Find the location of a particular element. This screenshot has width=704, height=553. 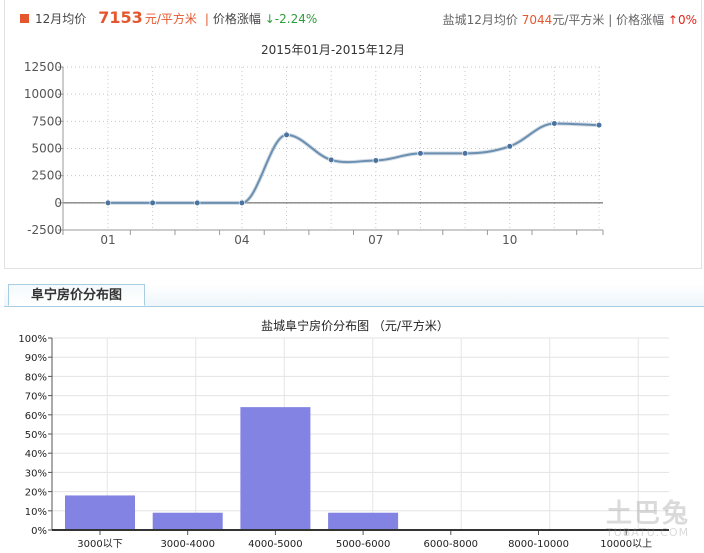

x-tick-label: 6000-8000 is located at coordinates (451, 544).